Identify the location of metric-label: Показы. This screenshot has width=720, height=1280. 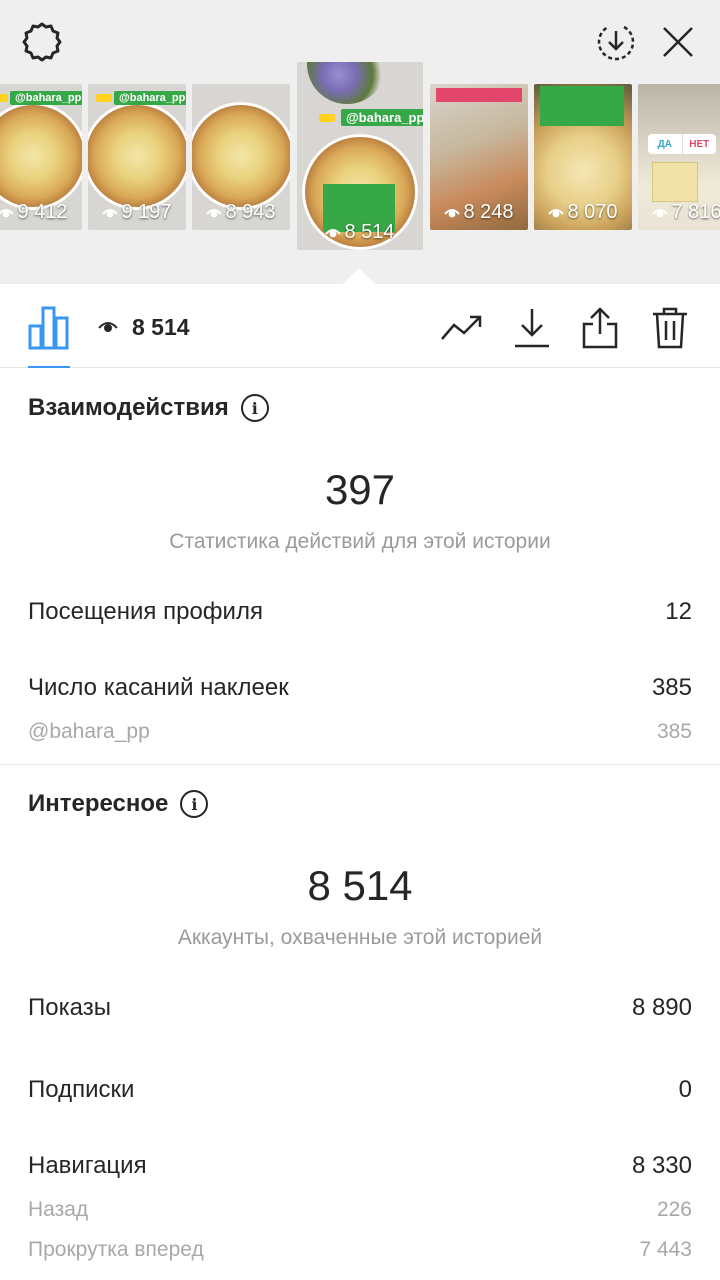
(69, 1007).